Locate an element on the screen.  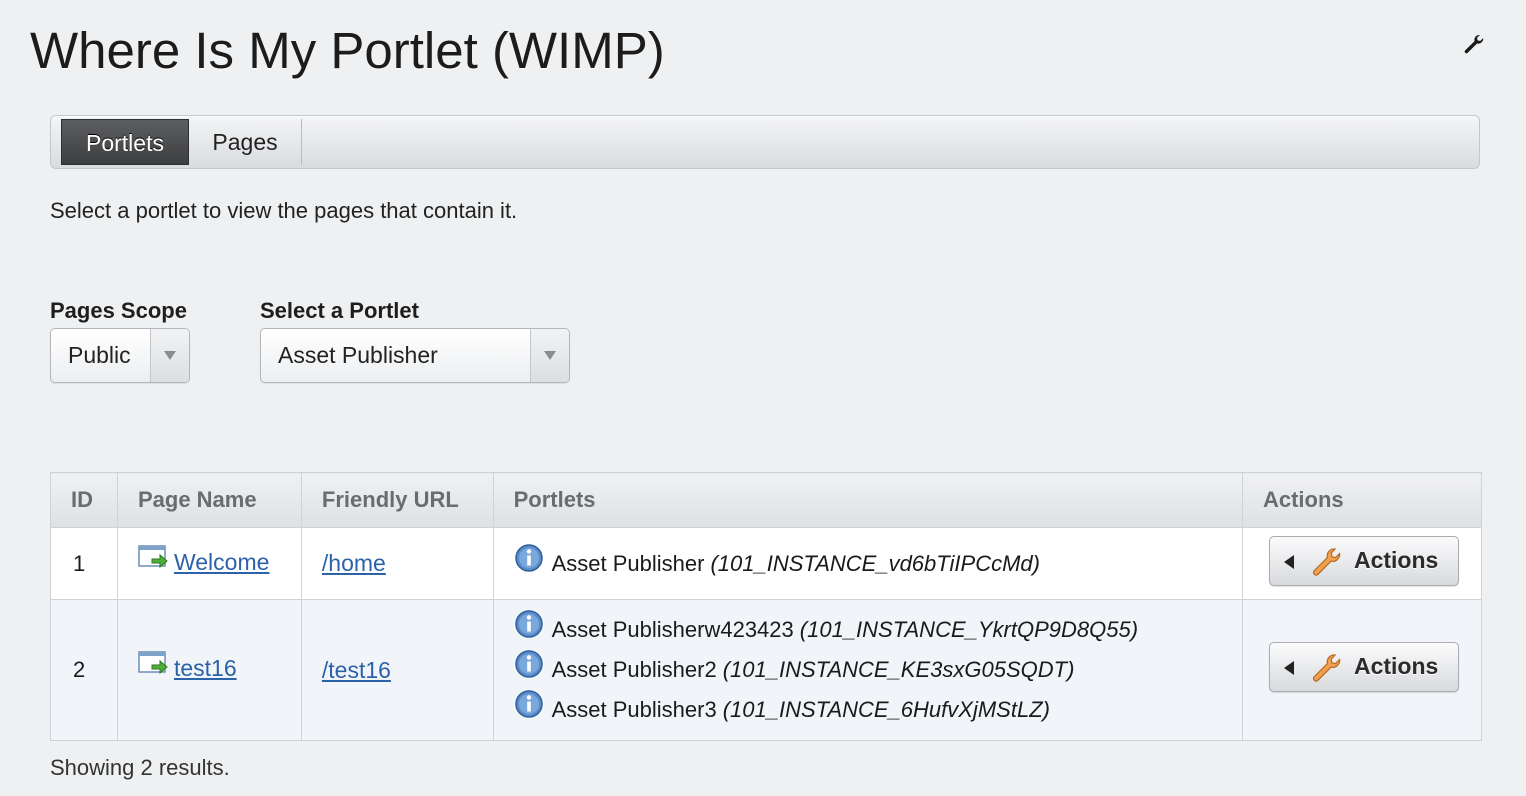
page-name-cell: Welcome is located at coordinates (209, 563).